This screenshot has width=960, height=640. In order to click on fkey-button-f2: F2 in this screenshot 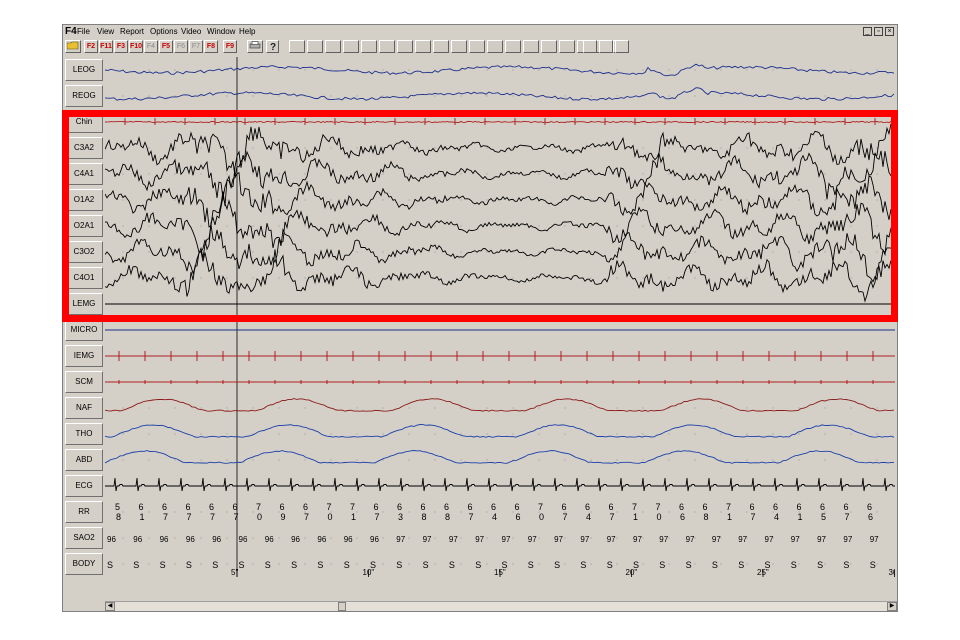, I will do `click(91, 46)`.